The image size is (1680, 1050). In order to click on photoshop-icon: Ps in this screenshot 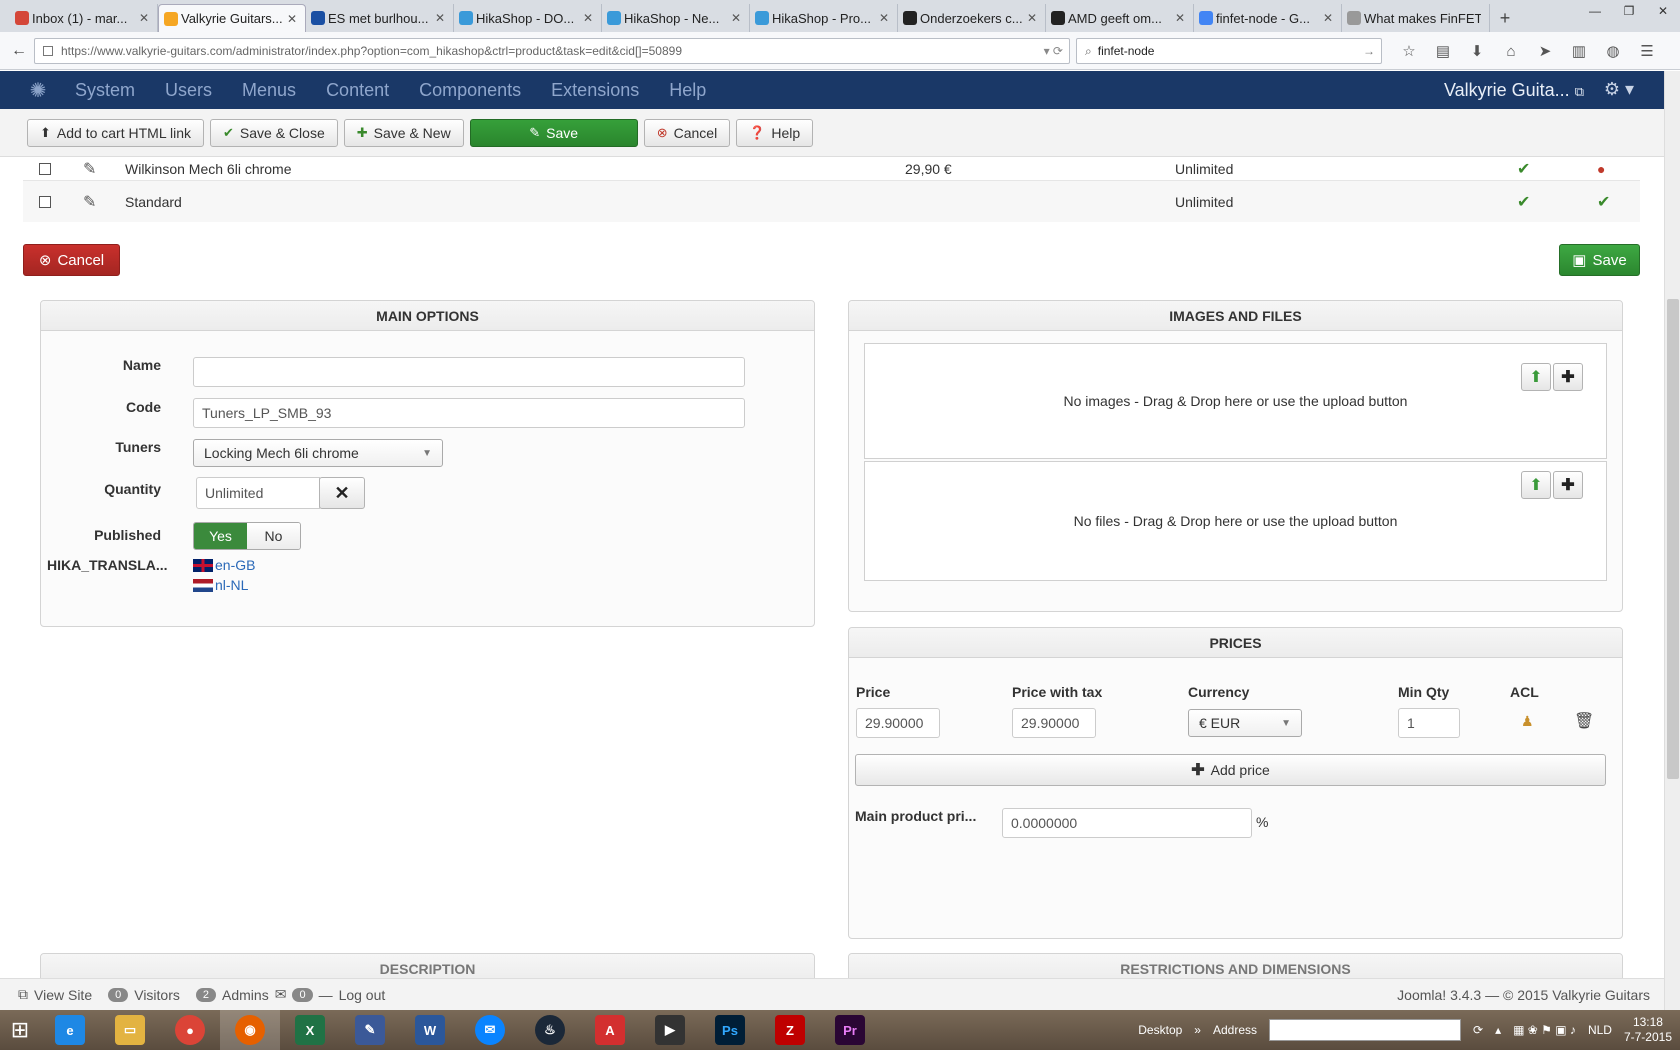, I will do `click(730, 1030)`.